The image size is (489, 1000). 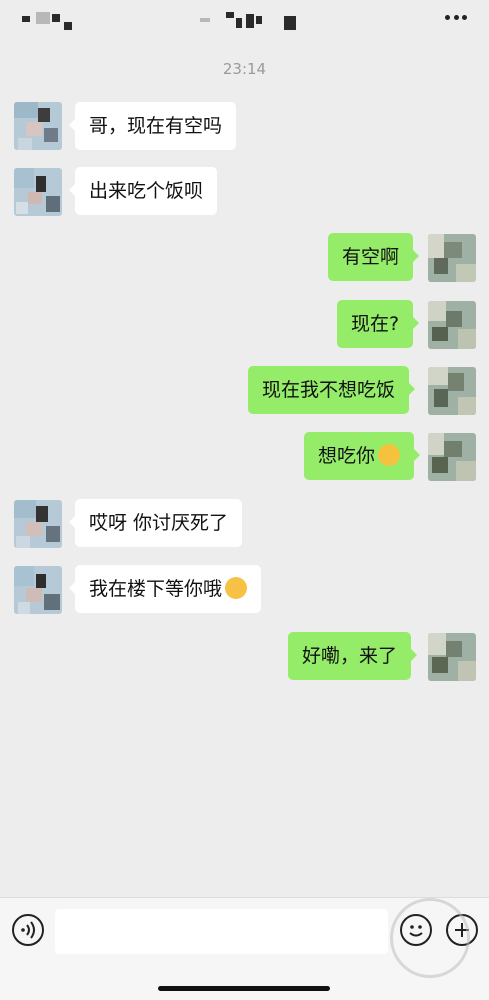 I want to click on message-text: 好嘞，来了, so click(x=350, y=656).